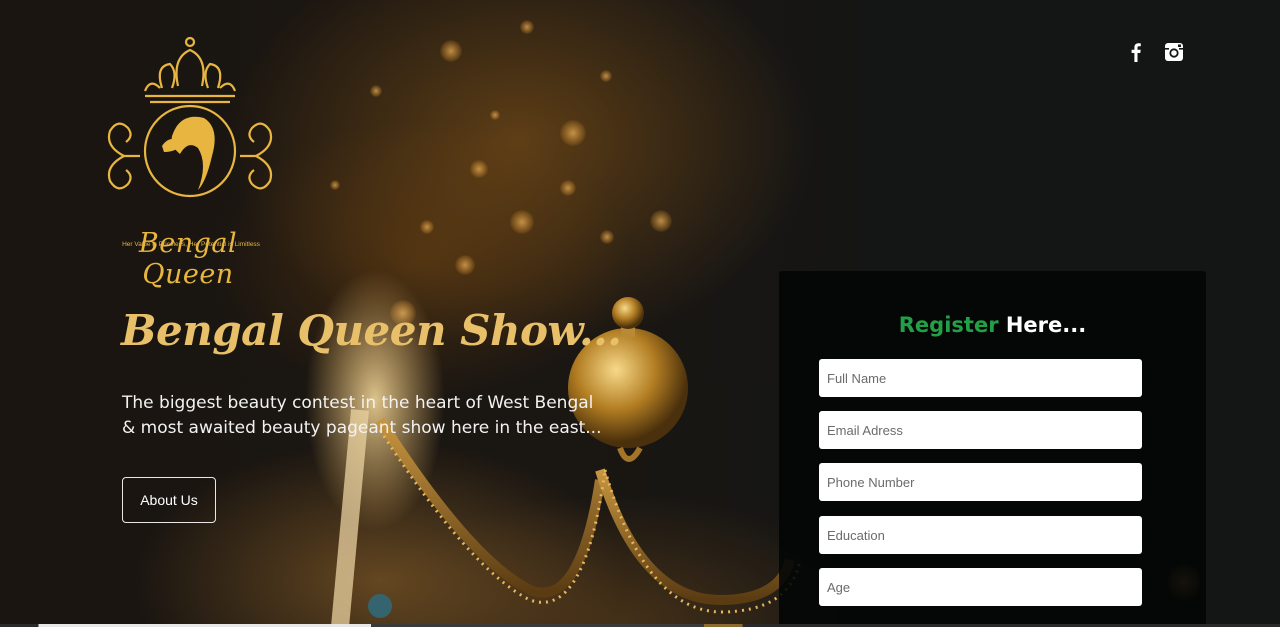  I want to click on social-links, so click(1155, 52).